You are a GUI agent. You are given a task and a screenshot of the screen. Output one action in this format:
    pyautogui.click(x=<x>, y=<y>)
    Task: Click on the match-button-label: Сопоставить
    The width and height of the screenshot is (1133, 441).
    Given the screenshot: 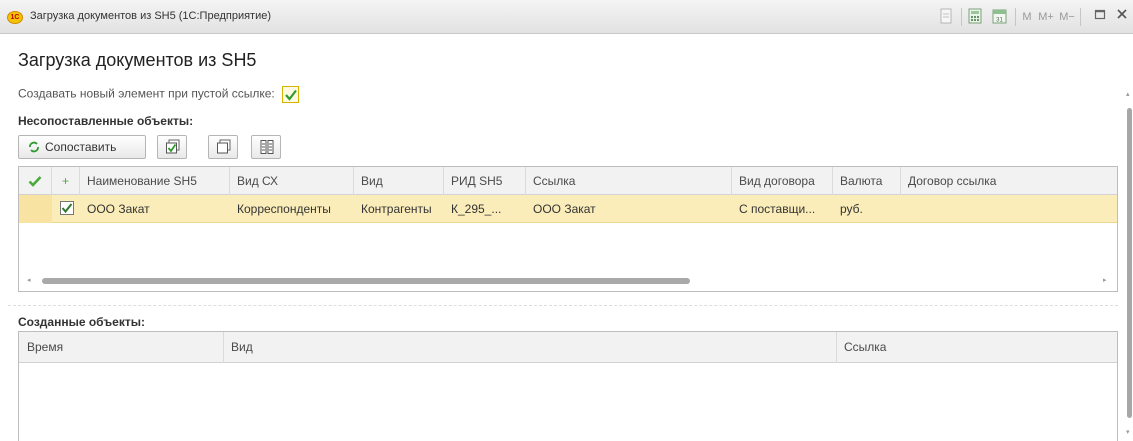 What is the action you would take?
    pyautogui.click(x=81, y=147)
    